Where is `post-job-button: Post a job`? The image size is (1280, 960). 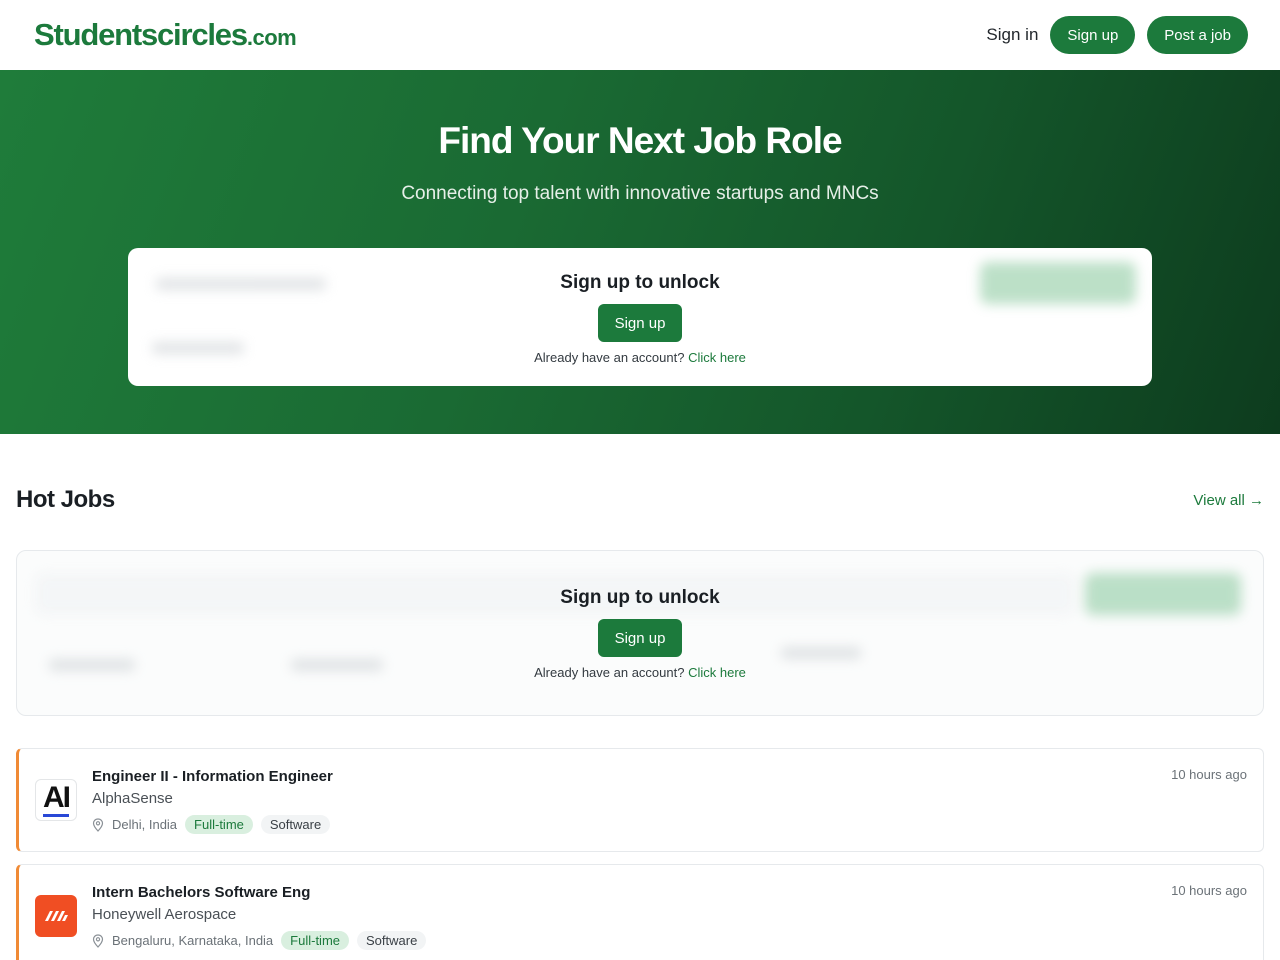
post-job-button: Post a job is located at coordinates (1197, 35).